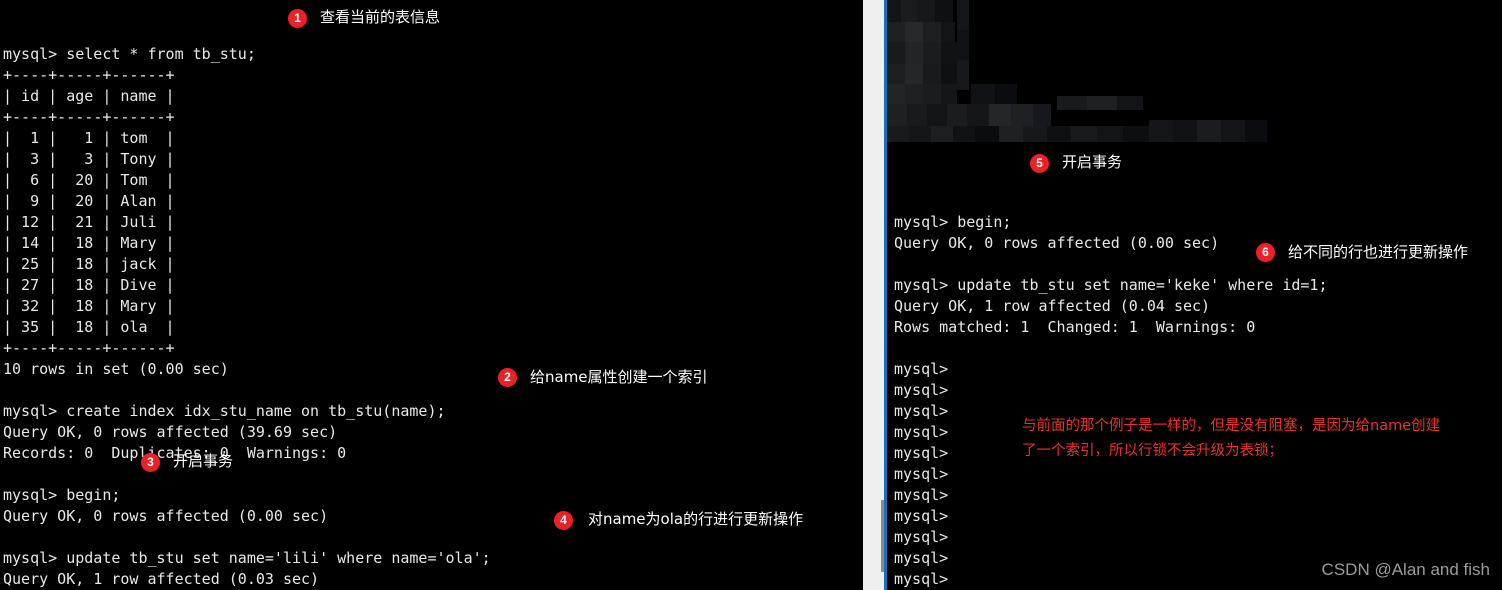  I want to click on annotation-badge-2: 2, so click(507, 377).